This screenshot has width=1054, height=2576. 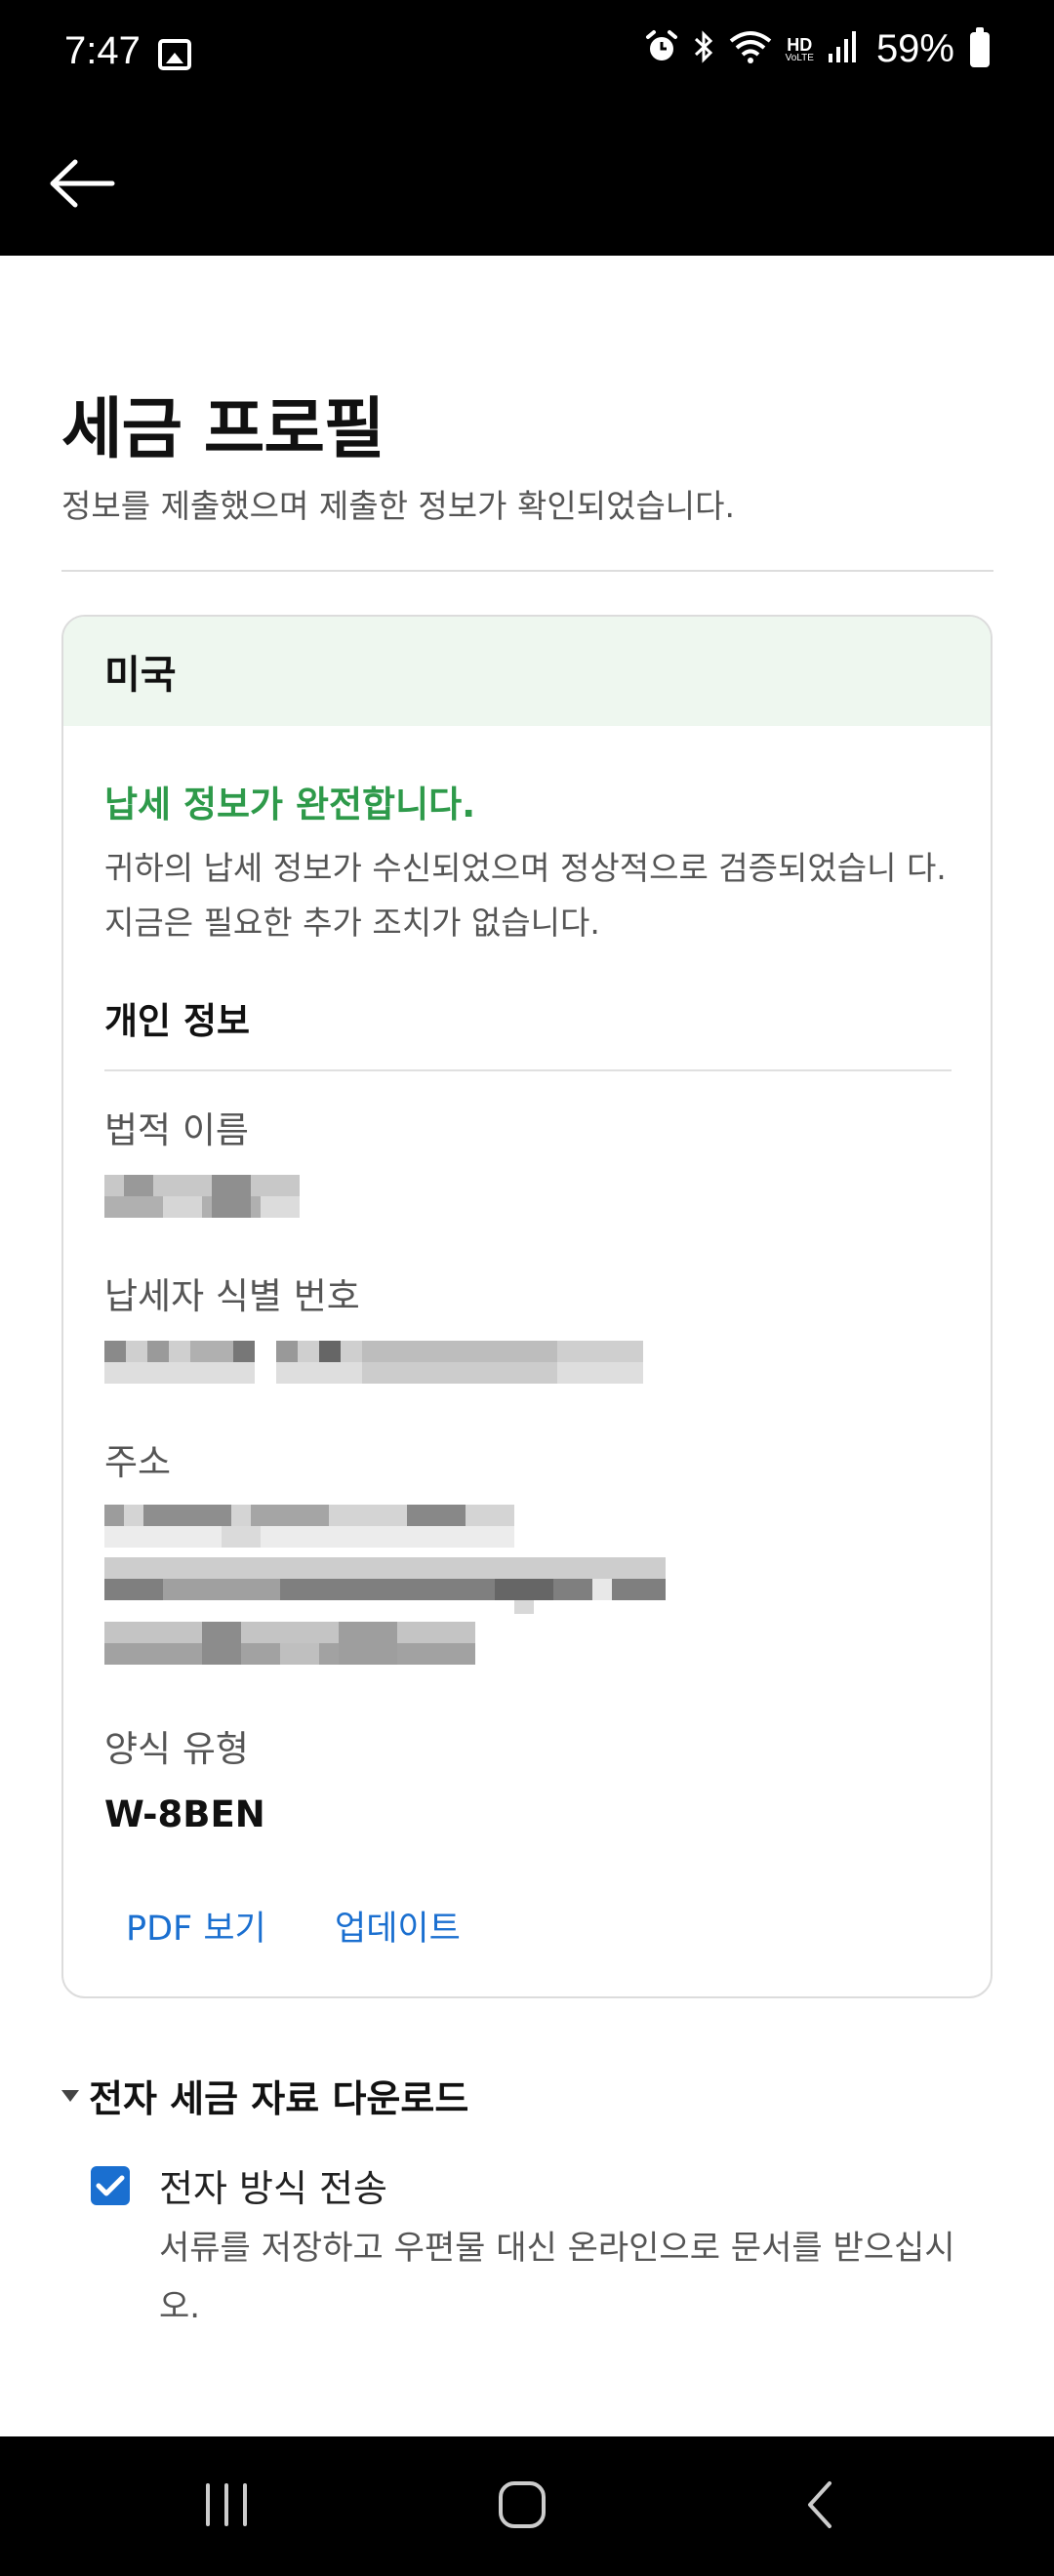 What do you see at coordinates (750, 49) in the screenshot?
I see `wifi-icon` at bounding box center [750, 49].